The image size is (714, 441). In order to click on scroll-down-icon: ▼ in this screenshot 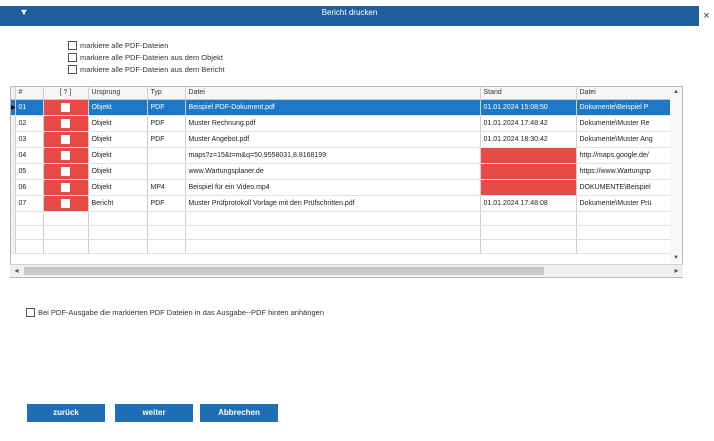, I will do `click(676, 258)`.